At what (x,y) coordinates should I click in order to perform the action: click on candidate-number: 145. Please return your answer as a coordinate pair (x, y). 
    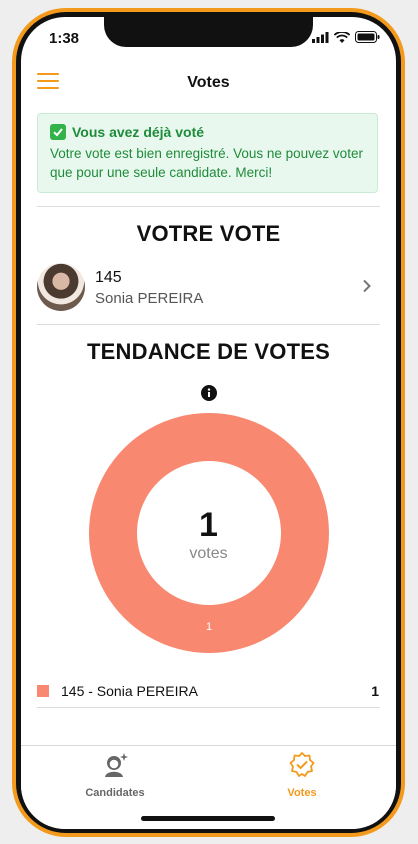
    Looking at the image, I should click on (108, 277).